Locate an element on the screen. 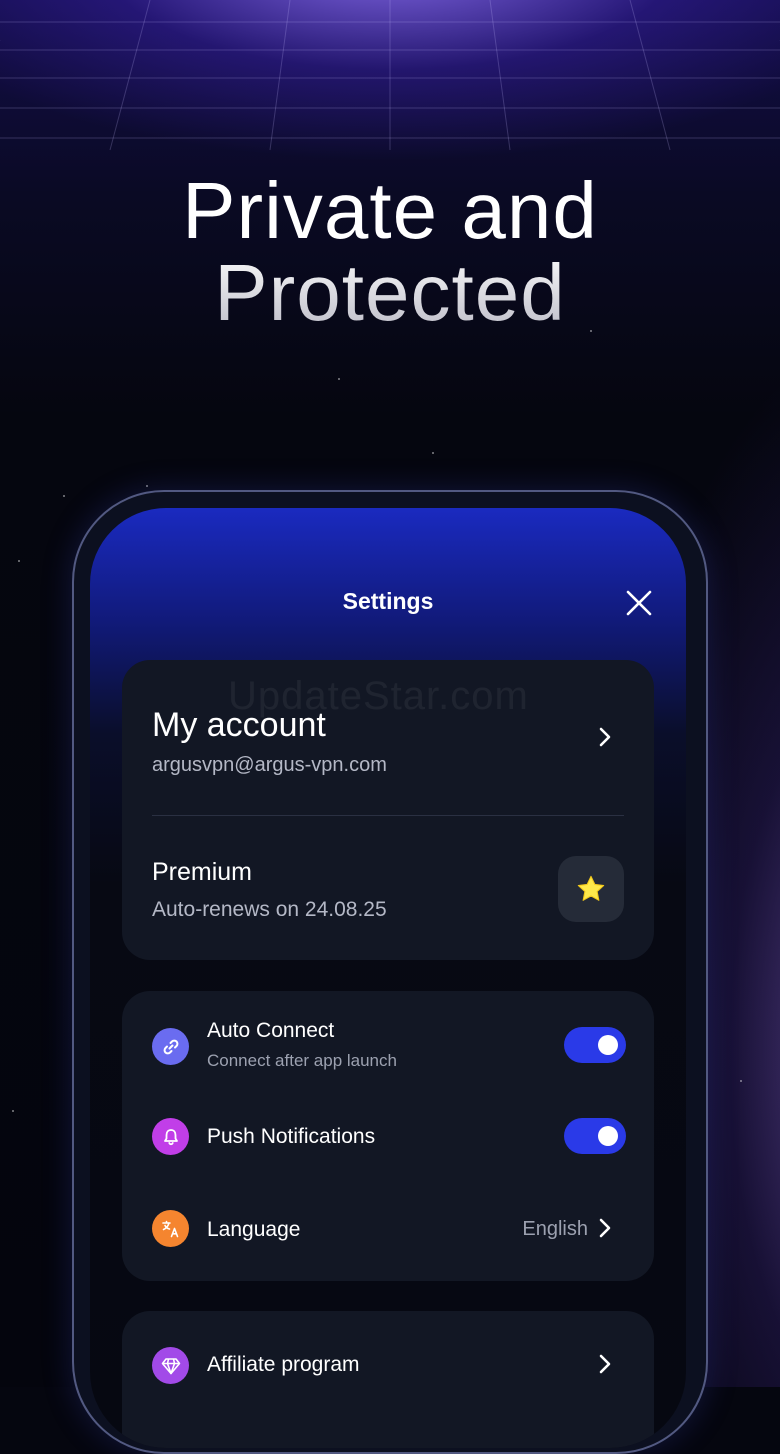  push-notifications-toggle is located at coordinates (595, 1136).